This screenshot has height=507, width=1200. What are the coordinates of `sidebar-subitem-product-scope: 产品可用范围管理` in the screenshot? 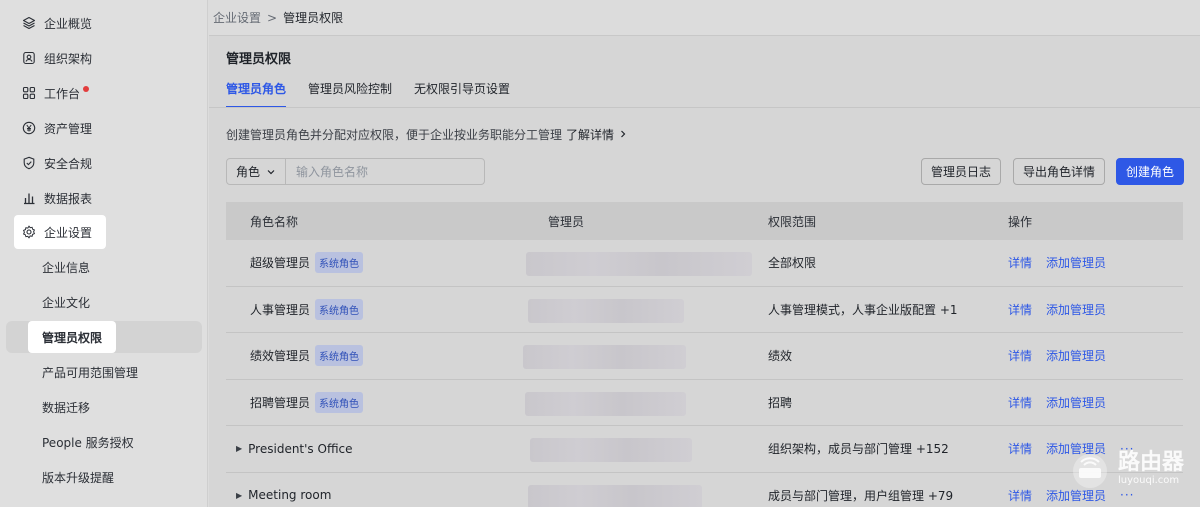 It's located at (90, 372).